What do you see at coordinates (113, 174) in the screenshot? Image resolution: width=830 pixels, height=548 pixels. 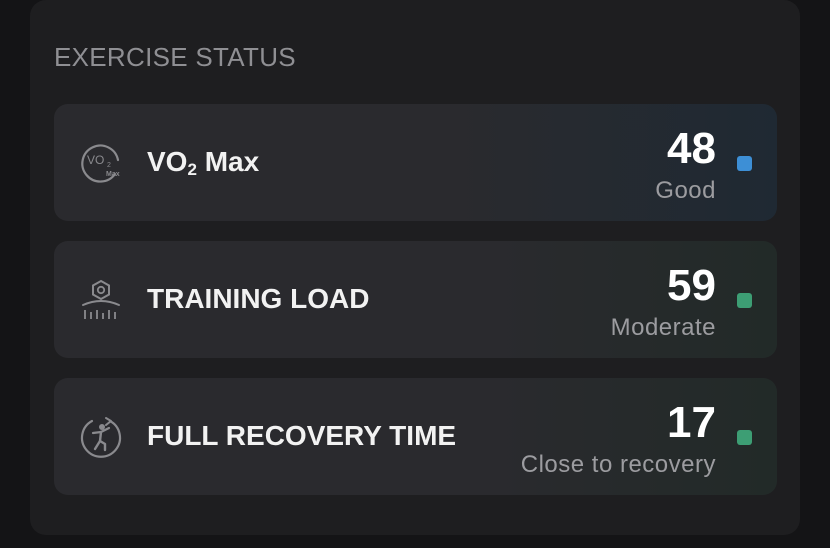 I see `vo2-icon-max-text: Max` at bounding box center [113, 174].